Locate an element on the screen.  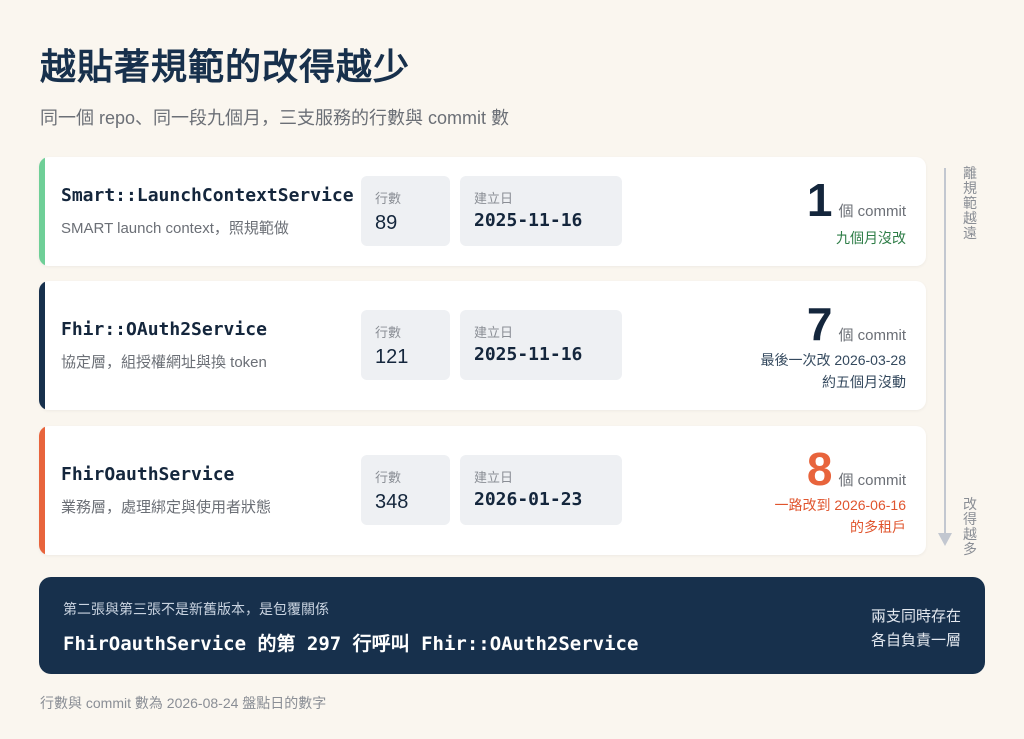
created-box: 建立日 2026-01-23 is located at coordinates (541, 490).